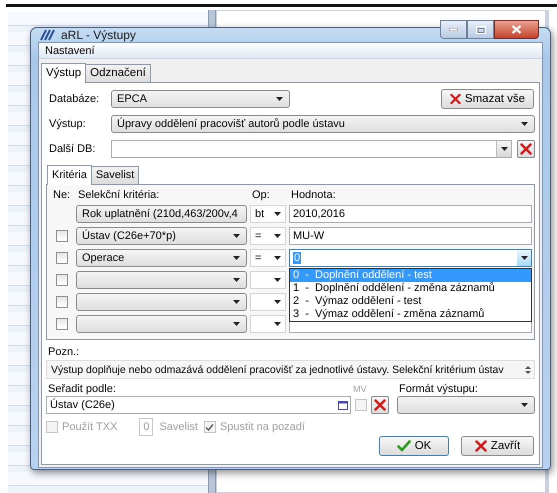 This screenshot has width=557, height=493. What do you see at coordinates (99, 35) in the screenshot?
I see `window-title: aRL - Výstupy` at bounding box center [99, 35].